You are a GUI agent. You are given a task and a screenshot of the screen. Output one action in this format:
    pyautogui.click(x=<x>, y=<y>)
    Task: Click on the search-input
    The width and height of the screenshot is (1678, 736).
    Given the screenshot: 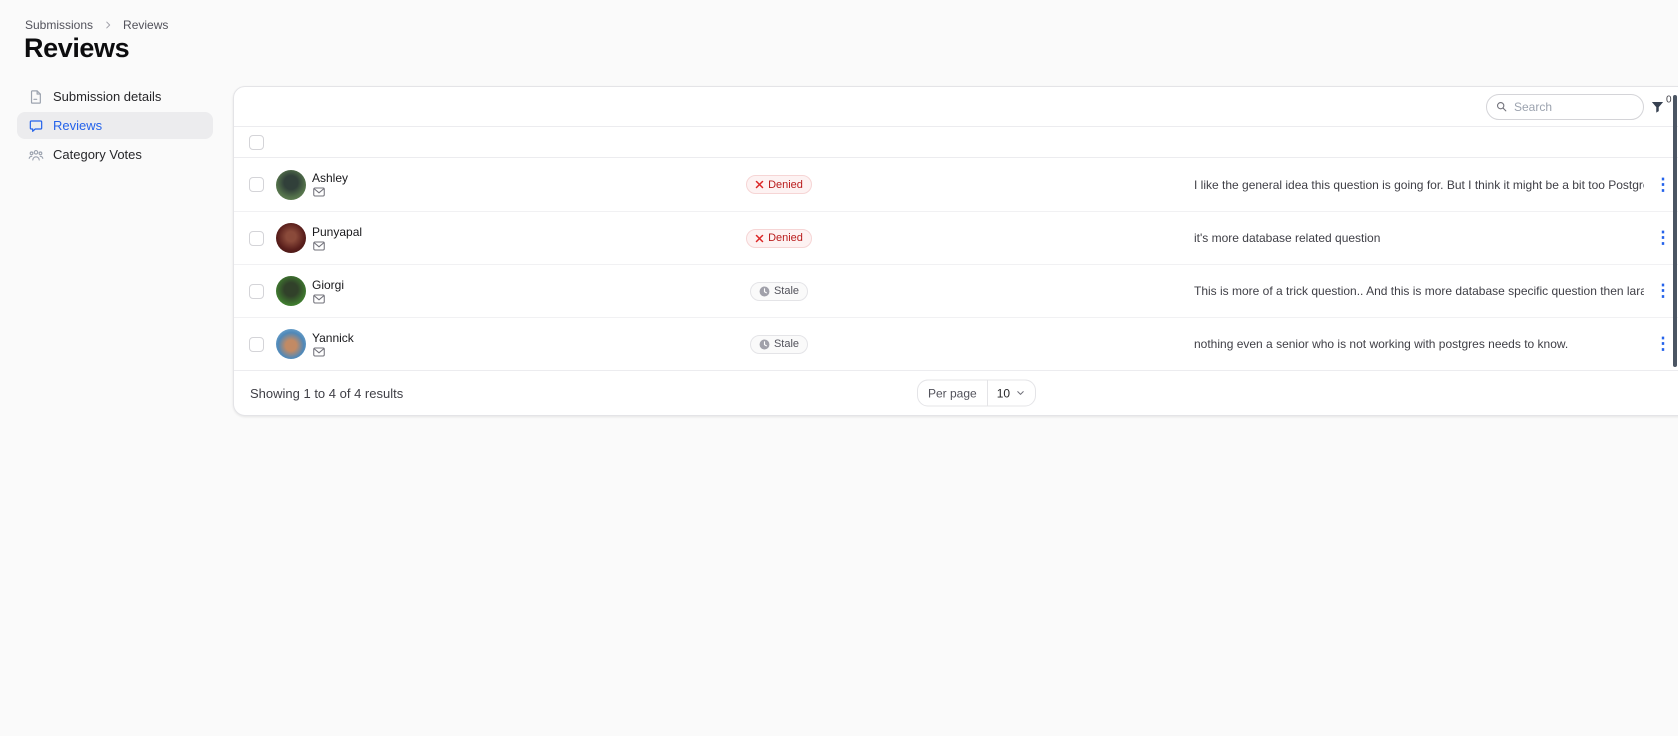 What is the action you would take?
    pyautogui.click(x=1574, y=106)
    